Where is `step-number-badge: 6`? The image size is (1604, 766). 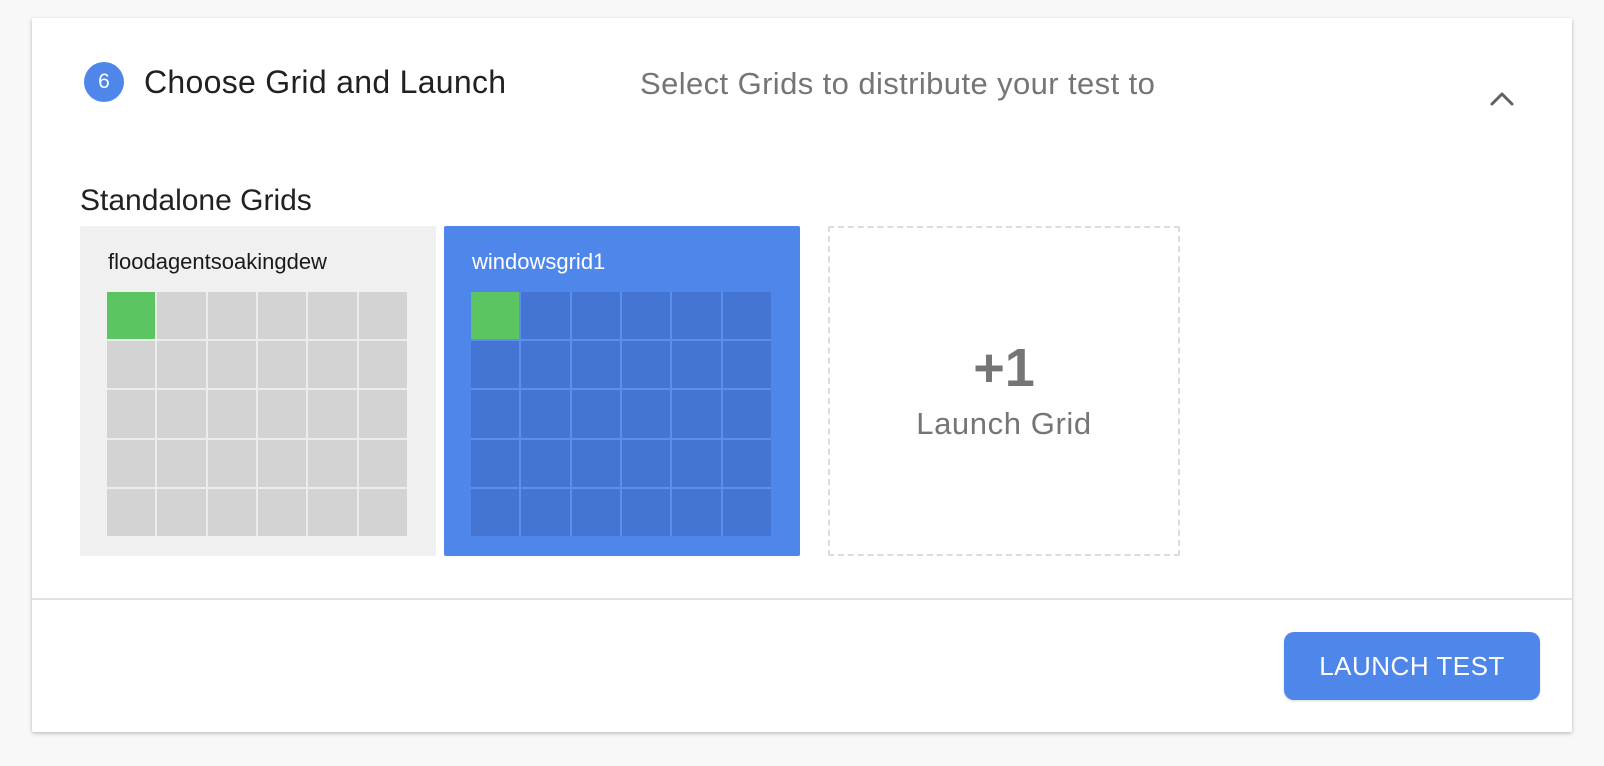
step-number-badge: 6 is located at coordinates (104, 82).